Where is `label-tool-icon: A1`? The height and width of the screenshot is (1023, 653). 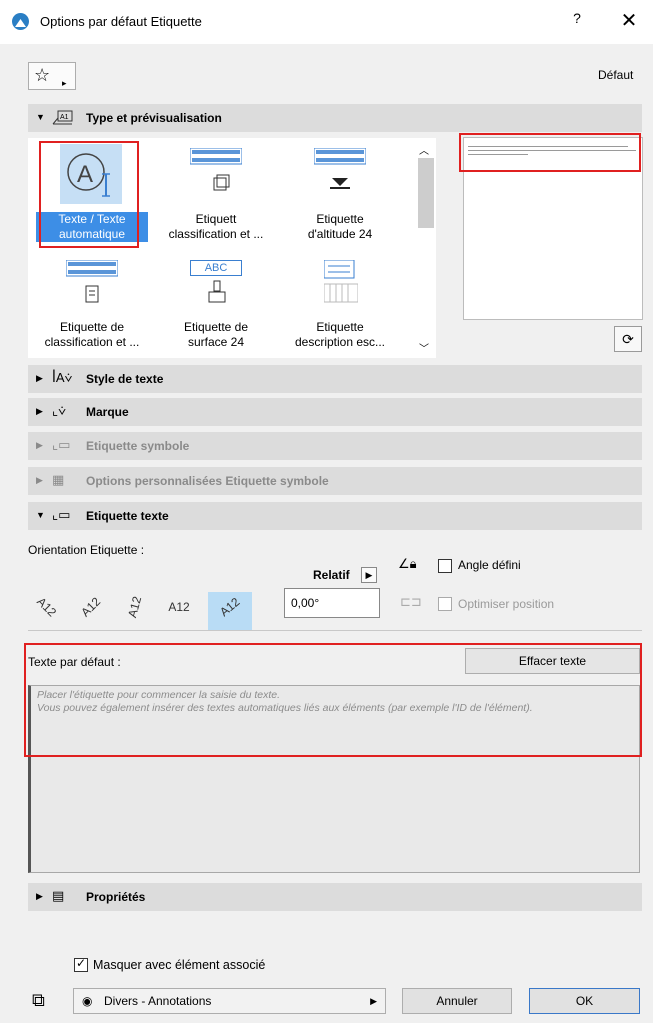
label-tool-icon: A1 is located at coordinates (63, 118).